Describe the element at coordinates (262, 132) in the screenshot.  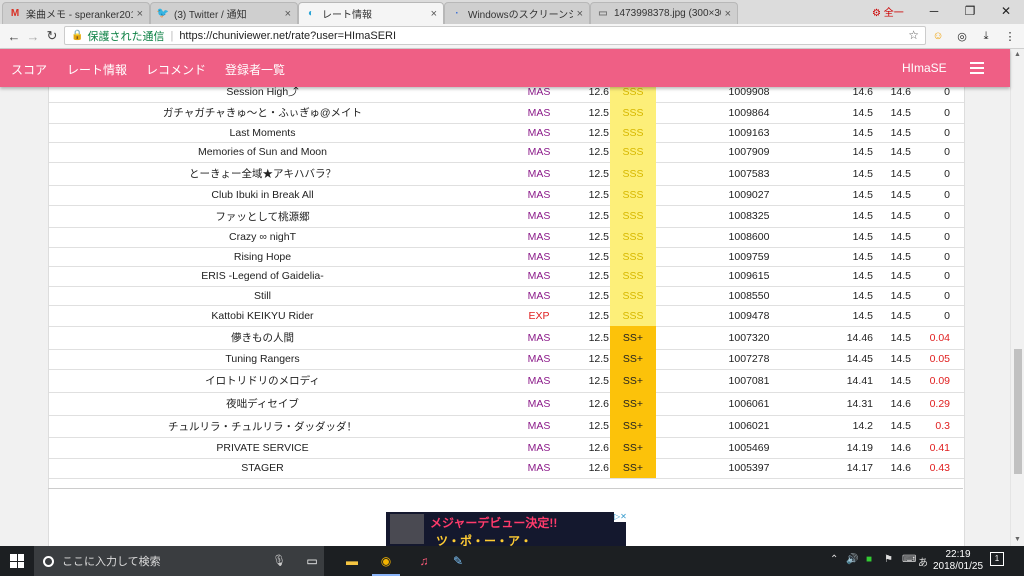
I see `song-title: Last Moments` at that location.